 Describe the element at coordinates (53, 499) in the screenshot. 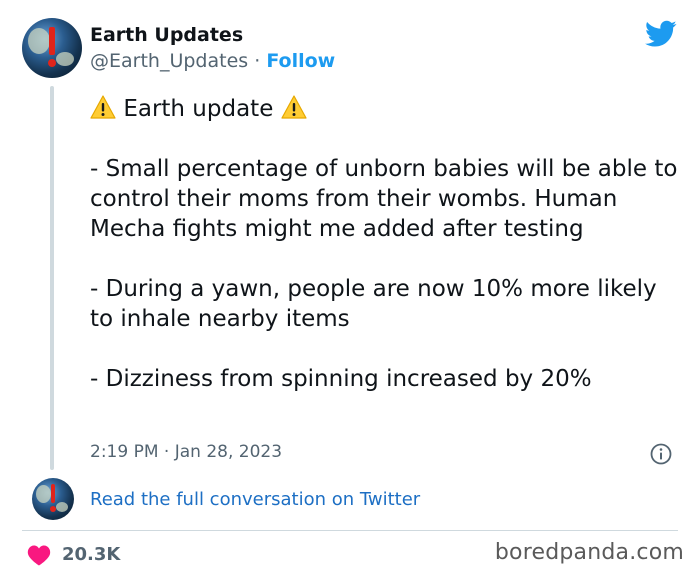

I see `author-avatar-small` at that location.